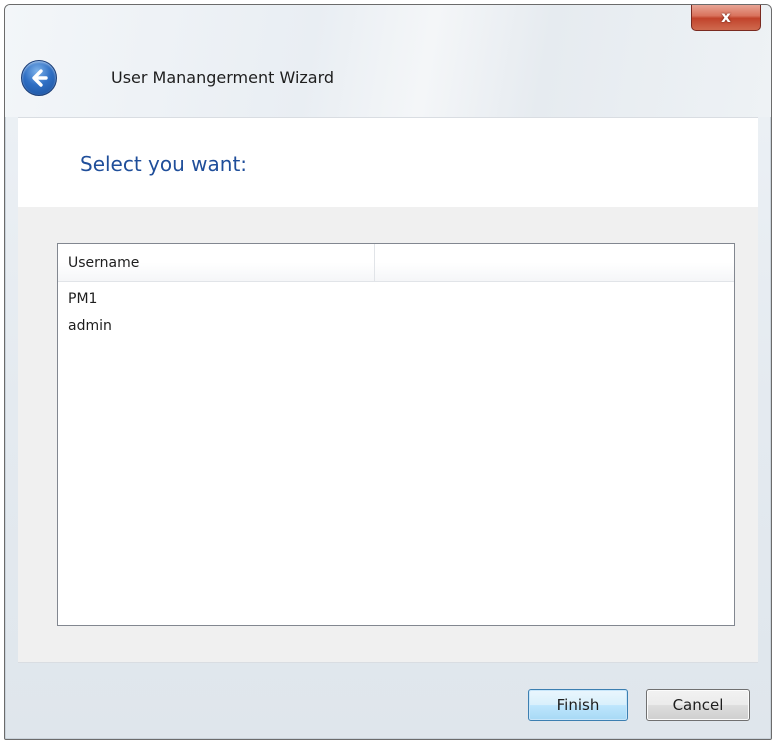 The height and width of the screenshot is (745, 778). Describe the element at coordinates (216, 262) in the screenshot. I see `column-header-username: Username` at that location.